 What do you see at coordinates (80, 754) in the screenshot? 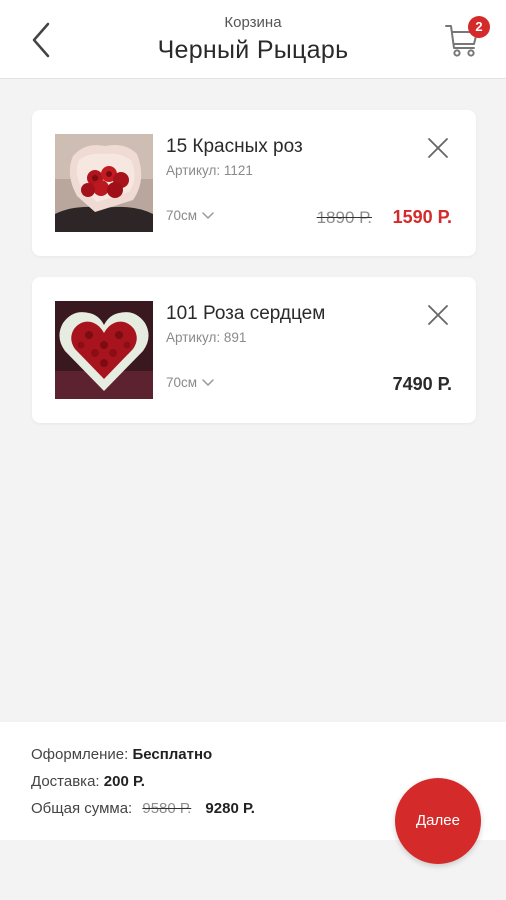
I see `design-fee-label: Оформление:` at bounding box center [80, 754].